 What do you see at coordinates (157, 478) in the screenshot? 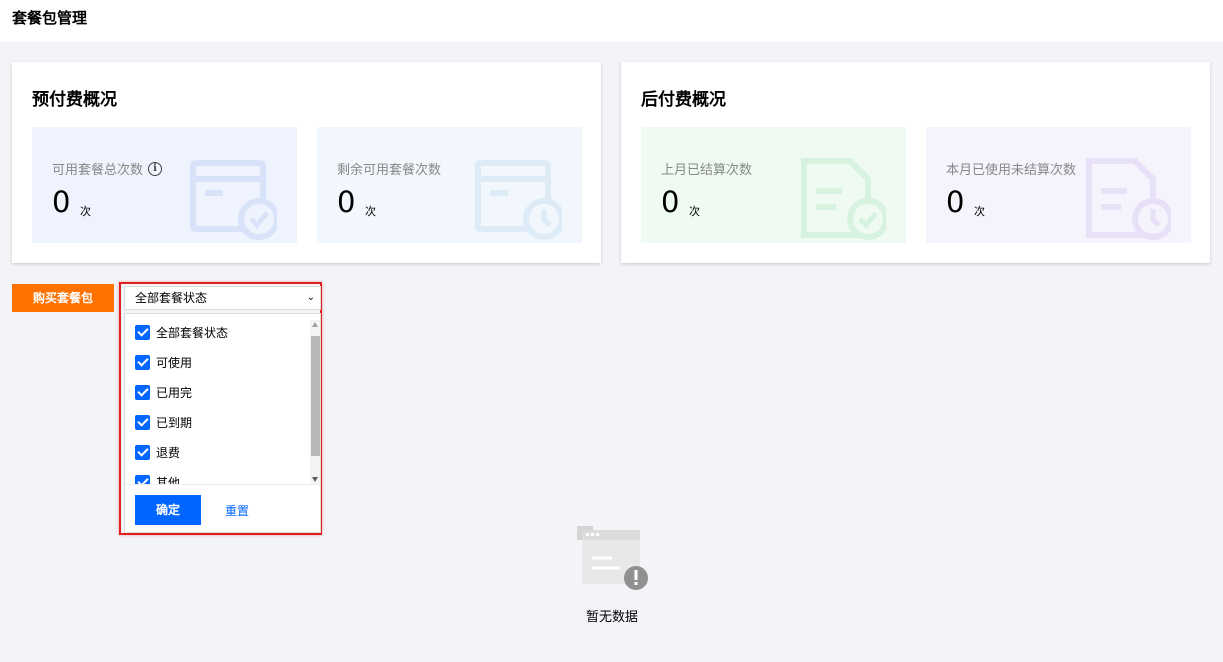
I see `option-other: 其他` at bounding box center [157, 478].